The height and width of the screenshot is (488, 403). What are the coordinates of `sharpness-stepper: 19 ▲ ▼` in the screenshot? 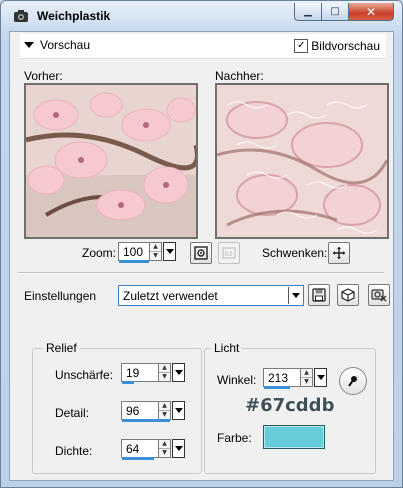 It's located at (153, 373).